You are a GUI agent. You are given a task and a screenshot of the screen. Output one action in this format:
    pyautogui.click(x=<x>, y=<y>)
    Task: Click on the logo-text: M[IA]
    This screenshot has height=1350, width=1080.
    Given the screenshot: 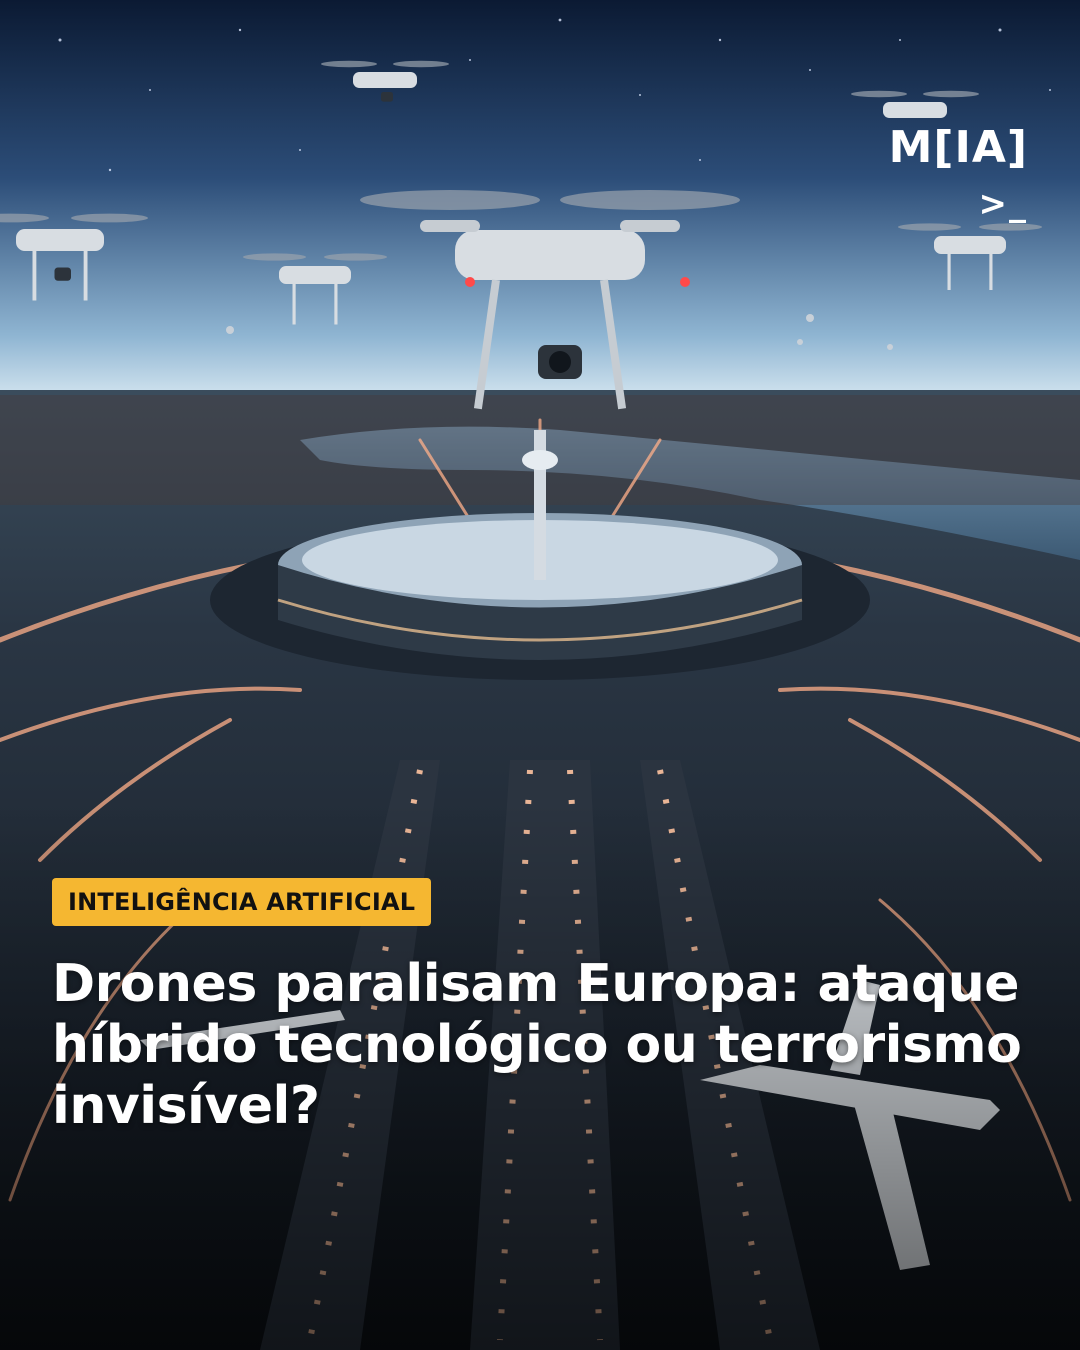 What is the action you would take?
    pyautogui.click(x=958, y=147)
    